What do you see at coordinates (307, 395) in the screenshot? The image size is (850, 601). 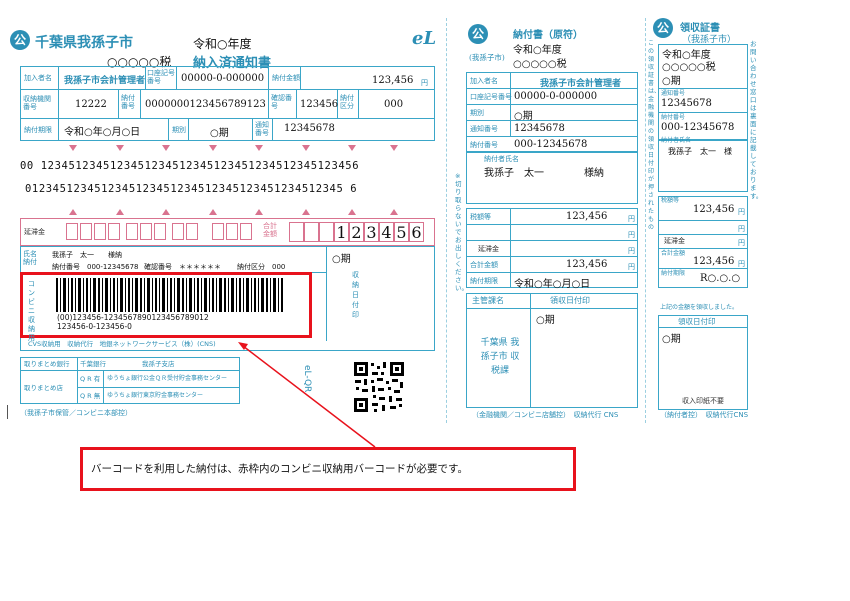 I see `callout-arrow` at bounding box center [307, 395].